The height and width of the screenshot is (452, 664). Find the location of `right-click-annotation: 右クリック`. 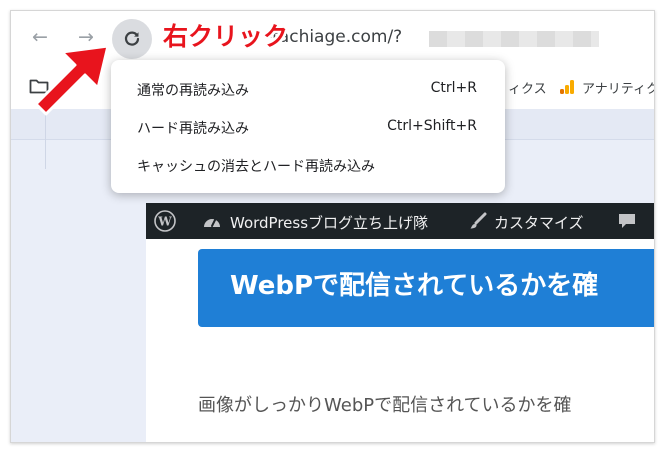

right-click-annotation: 右クリック is located at coordinates (226, 36).